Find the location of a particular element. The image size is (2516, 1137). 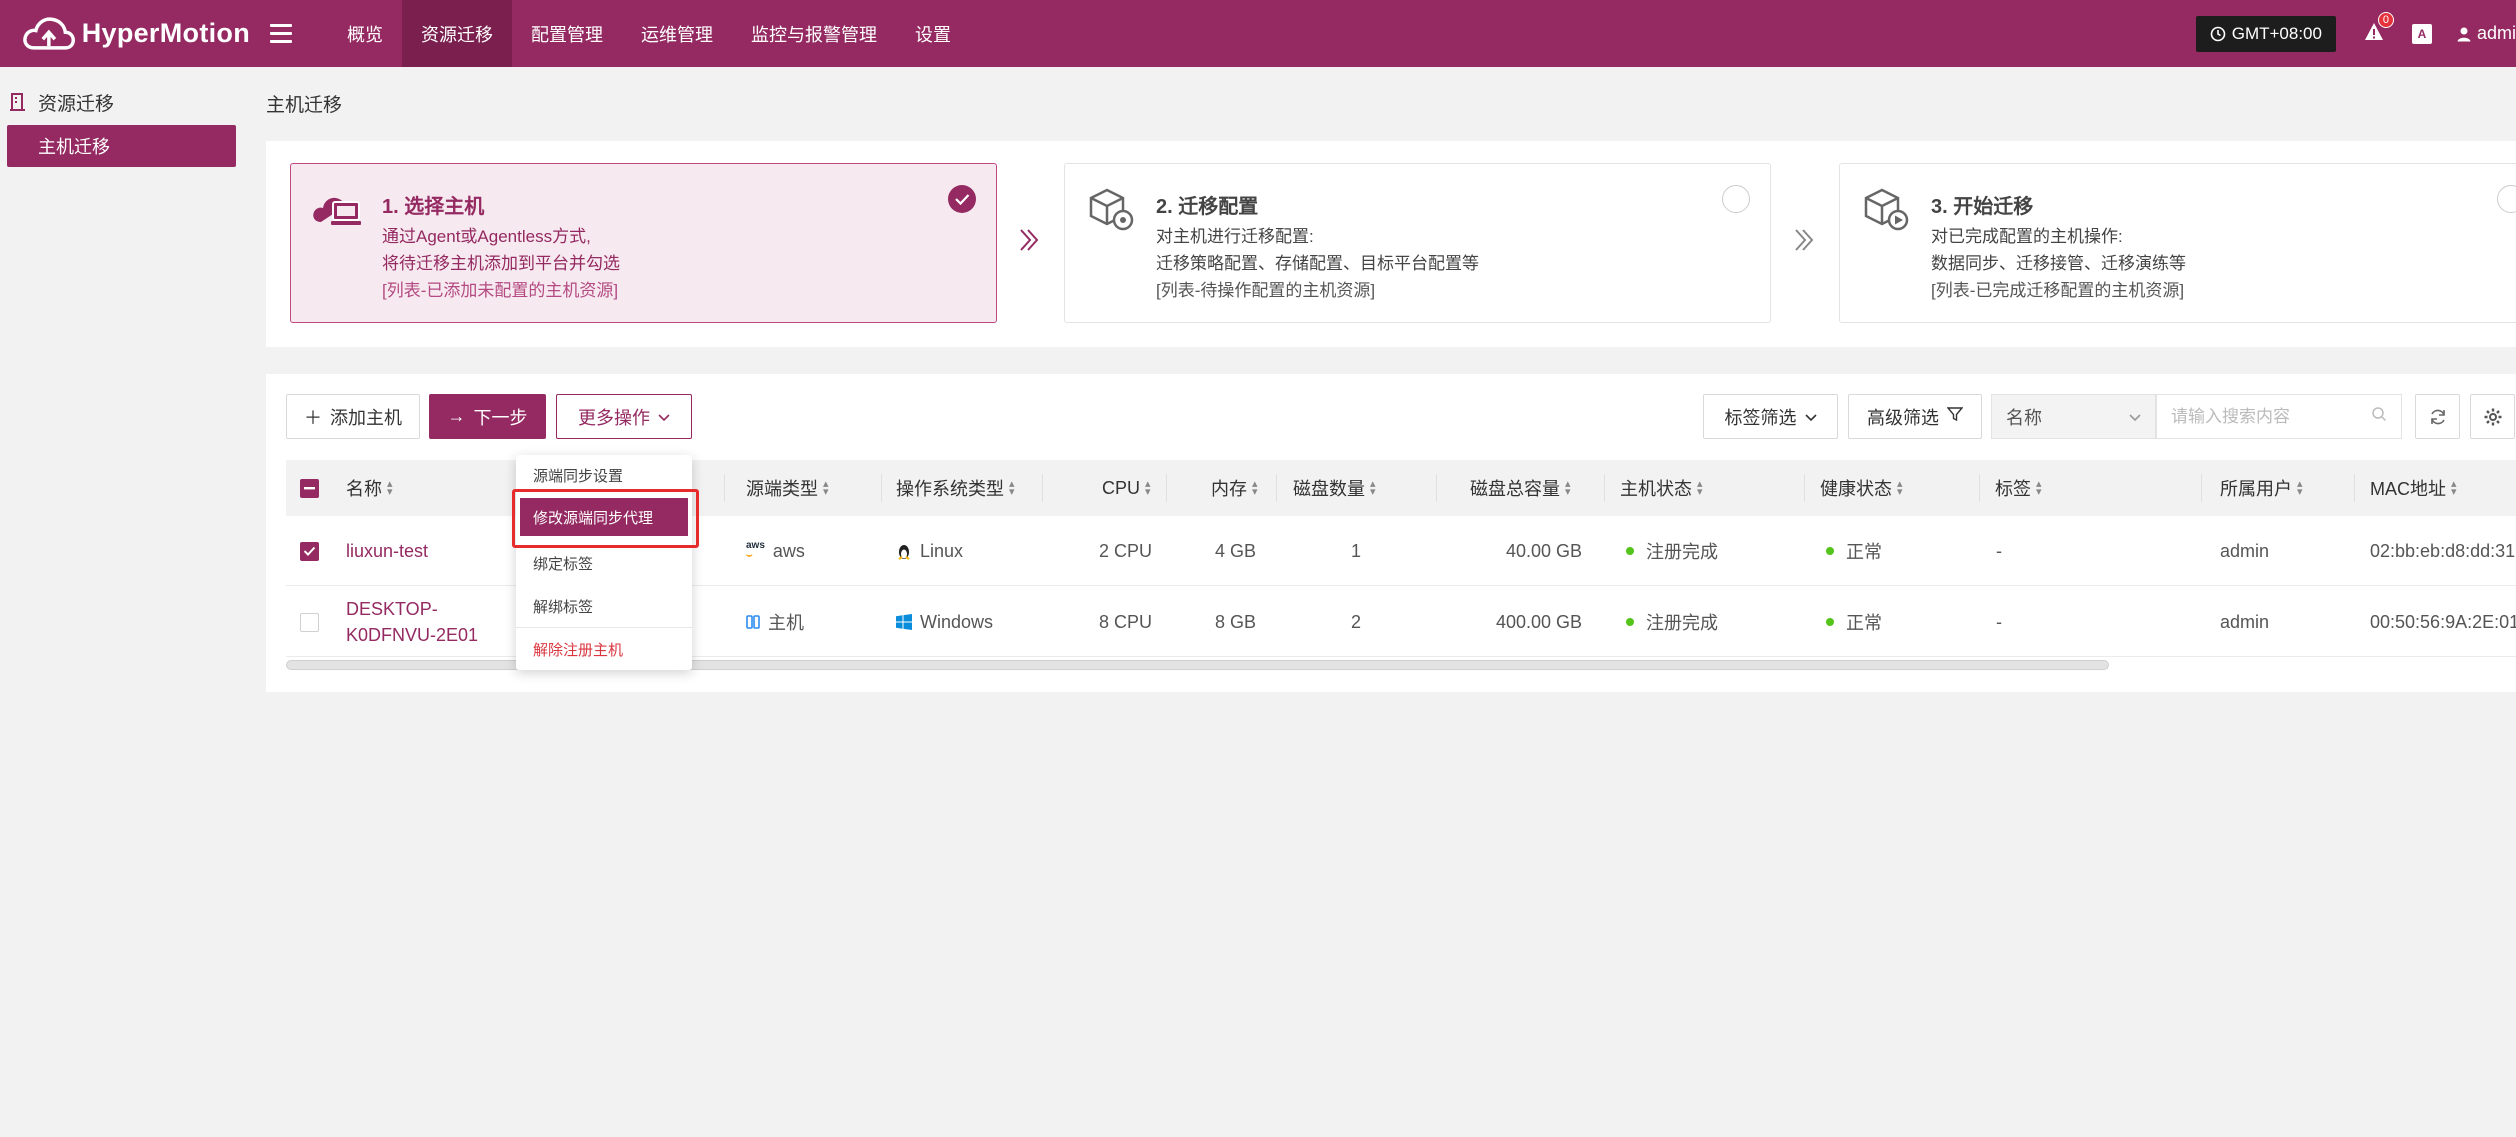

step-pending-radio-icon is located at coordinates (2506, 199).